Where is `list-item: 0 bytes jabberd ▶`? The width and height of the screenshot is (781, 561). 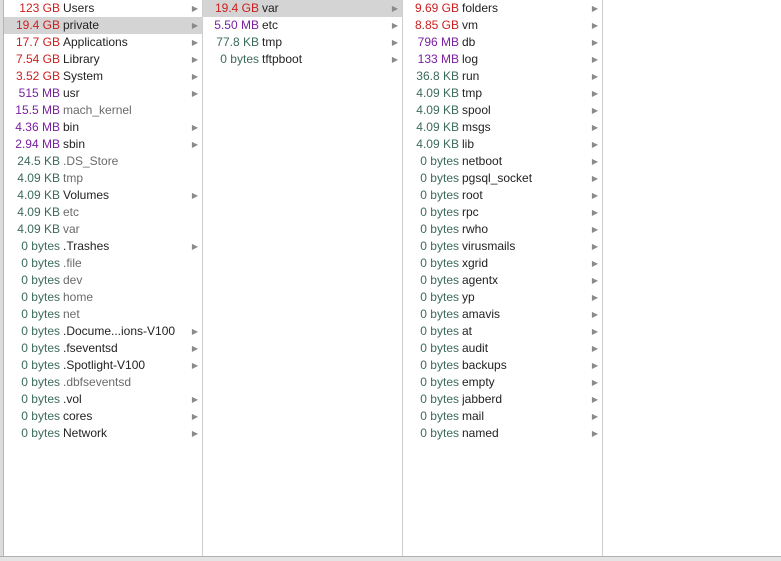 list-item: 0 bytes jabberd ▶ is located at coordinates (502, 399).